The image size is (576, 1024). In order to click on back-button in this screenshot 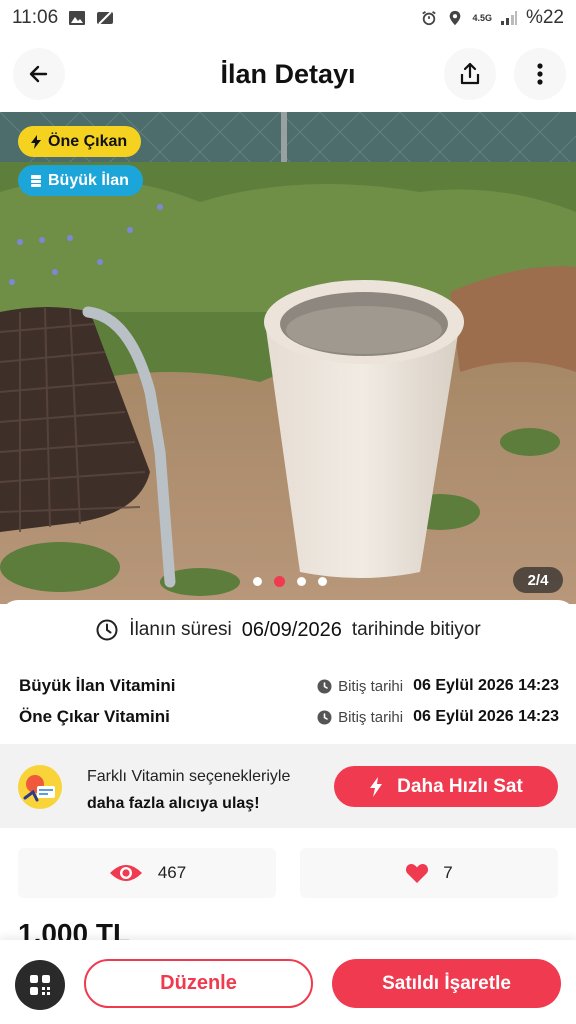, I will do `click(39, 74)`.